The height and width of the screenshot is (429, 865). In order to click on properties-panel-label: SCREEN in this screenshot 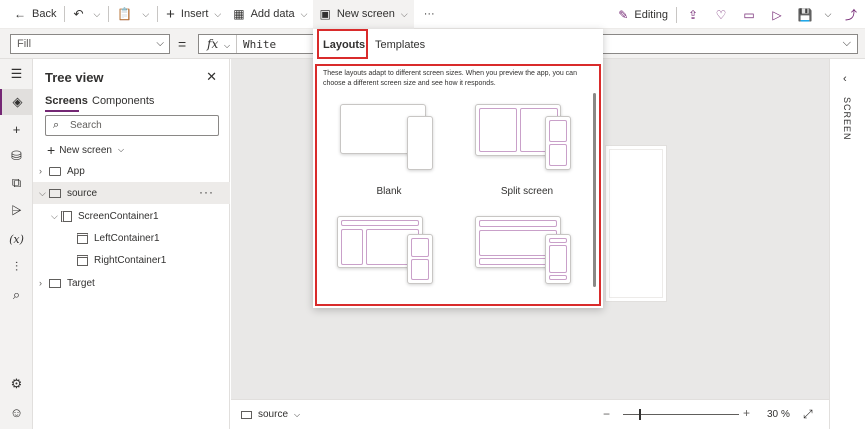, I will do `click(847, 119)`.